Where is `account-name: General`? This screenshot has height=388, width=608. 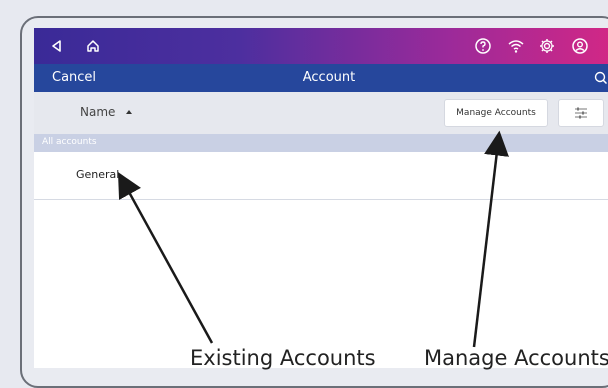 account-name: General is located at coordinates (98, 174).